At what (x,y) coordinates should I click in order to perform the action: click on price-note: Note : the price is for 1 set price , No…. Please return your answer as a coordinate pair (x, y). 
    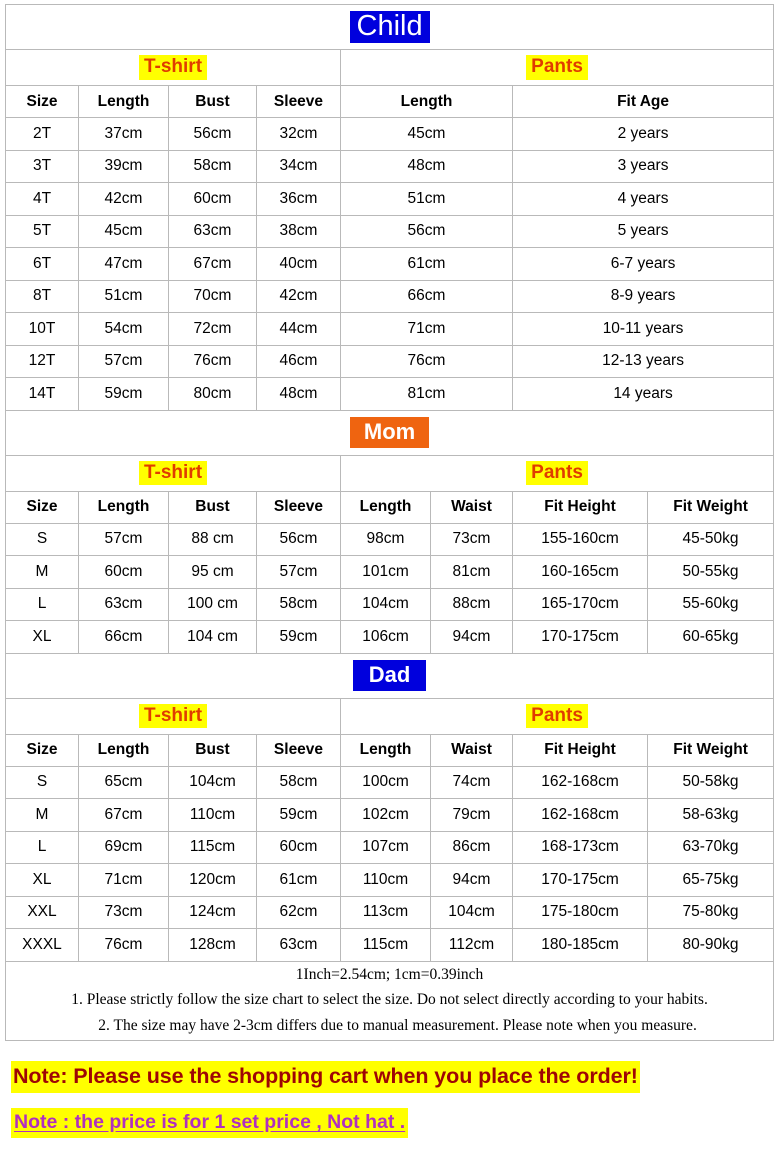
    Looking at the image, I should click on (210, 1123).